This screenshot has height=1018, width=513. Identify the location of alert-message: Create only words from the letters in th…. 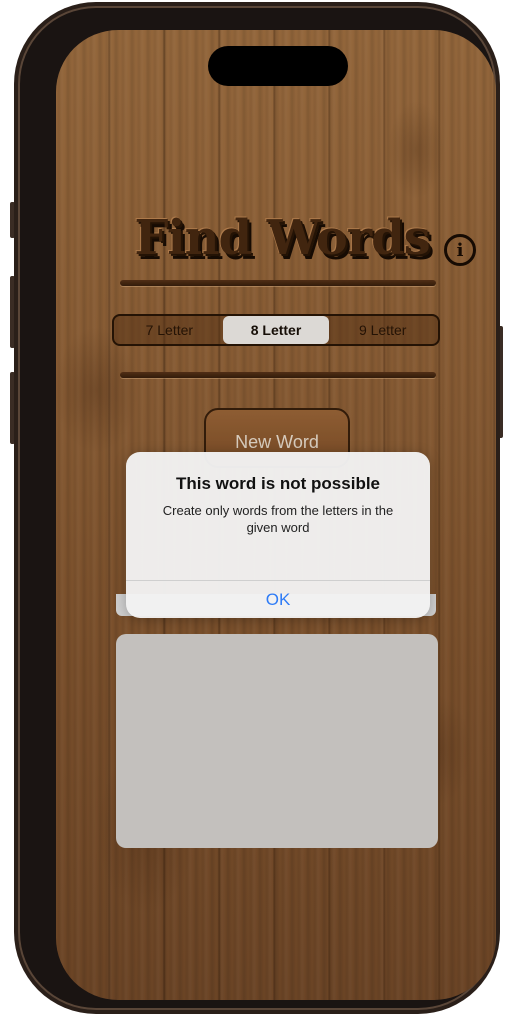
(278, 519).